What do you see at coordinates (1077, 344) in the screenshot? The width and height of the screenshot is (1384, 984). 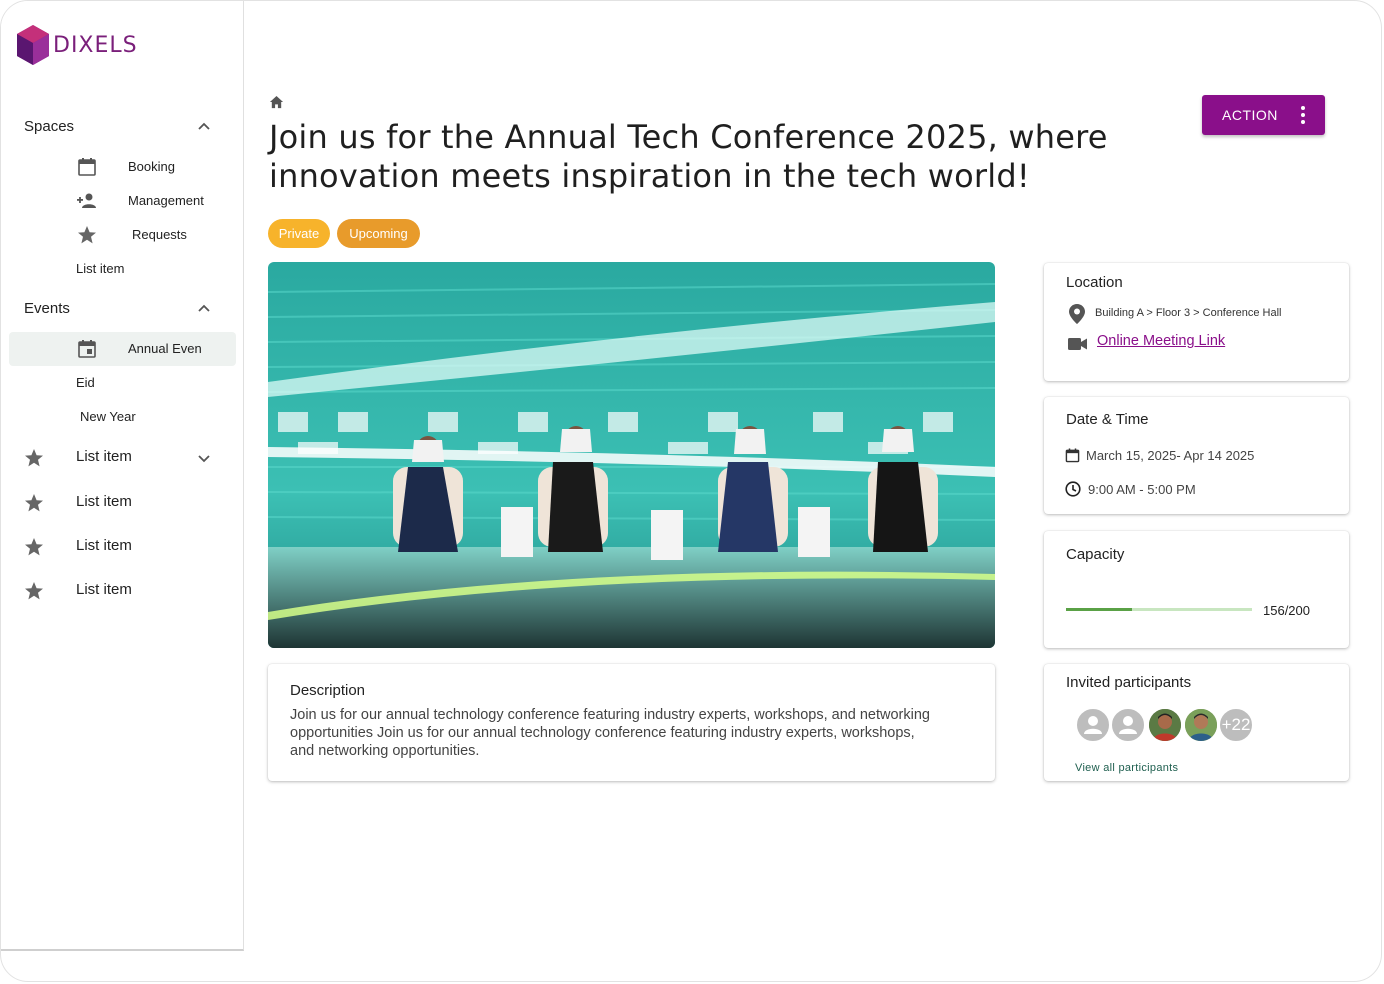 I see `video-camera-icon` at bounding box center [1077, 344].